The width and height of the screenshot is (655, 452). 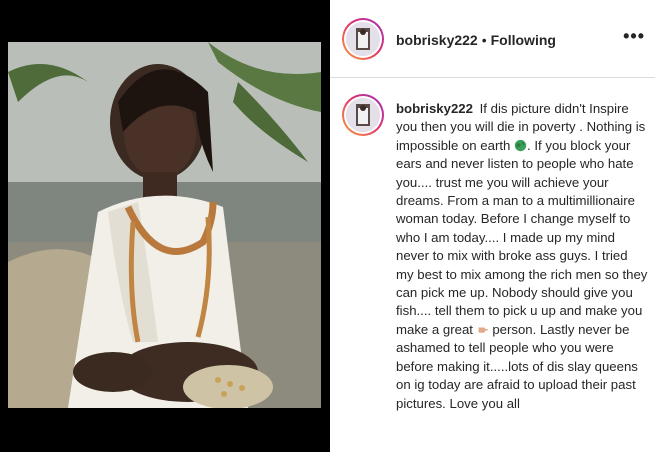 I want to click on post-header: bobrisky222 • Following •••, so click(x=492, y=39).